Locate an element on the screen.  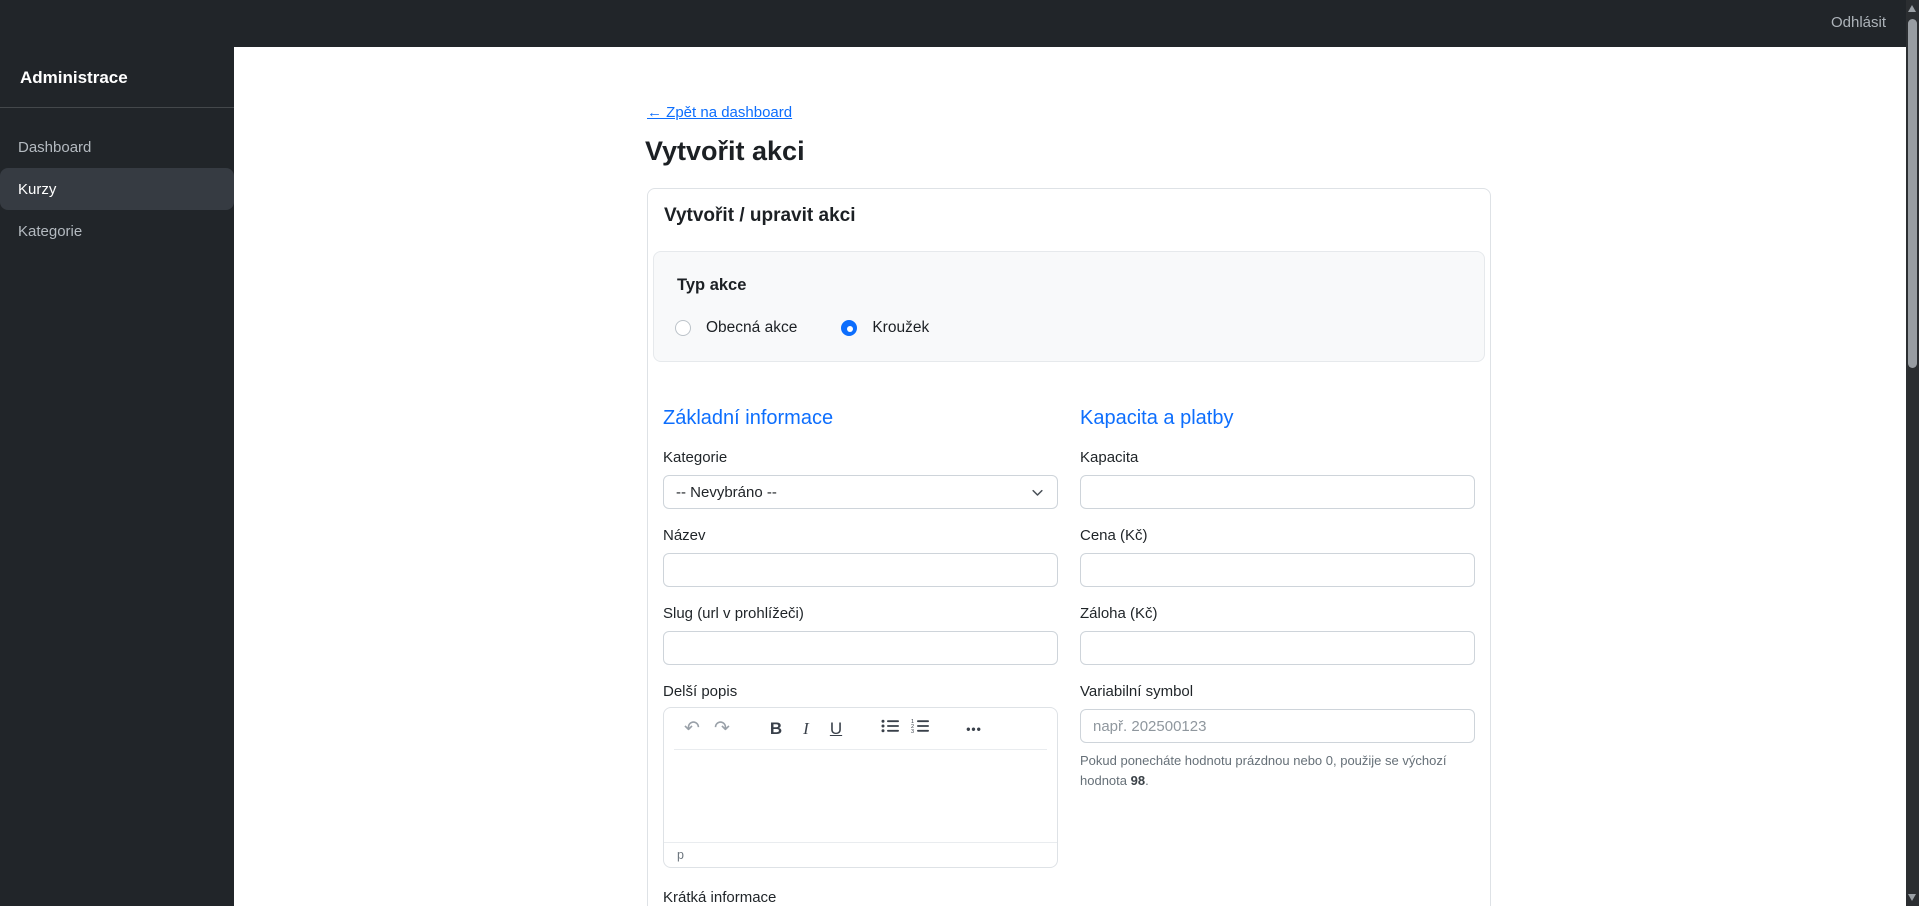
editor-block-type: p is located at coordinates (680, 855).